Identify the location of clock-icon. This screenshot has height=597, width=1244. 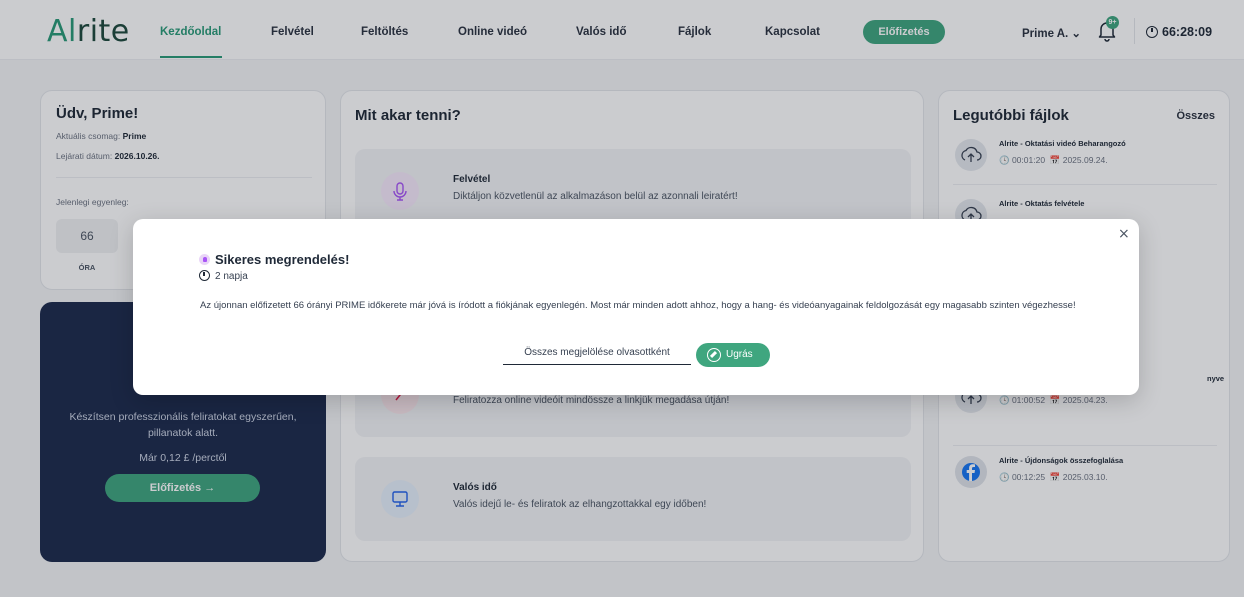
(204, 275).